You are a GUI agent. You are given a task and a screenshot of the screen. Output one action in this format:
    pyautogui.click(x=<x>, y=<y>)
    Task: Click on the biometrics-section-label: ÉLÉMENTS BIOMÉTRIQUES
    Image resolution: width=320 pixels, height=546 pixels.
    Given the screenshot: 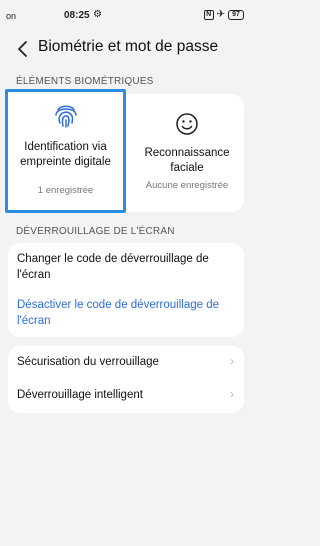 What is the action you would take?
    pyautogui.click(x=85, y=81)
    